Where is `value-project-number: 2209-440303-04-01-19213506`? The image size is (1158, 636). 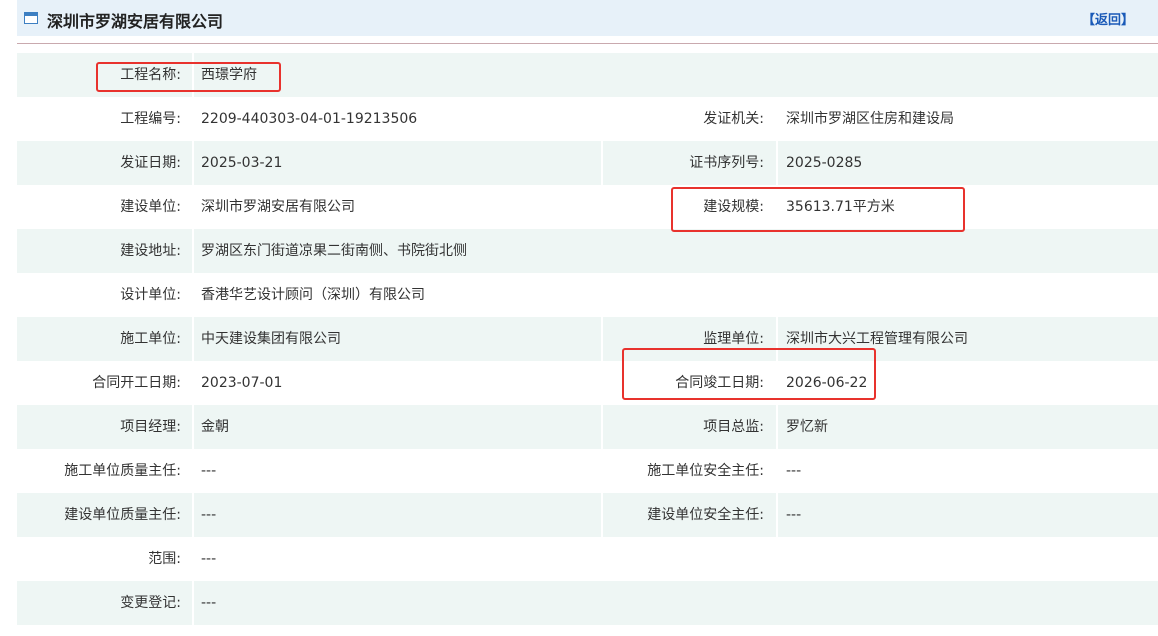
value-project-number: 2209-440303-04-01-19213506 is located at coordinates (309, 119).